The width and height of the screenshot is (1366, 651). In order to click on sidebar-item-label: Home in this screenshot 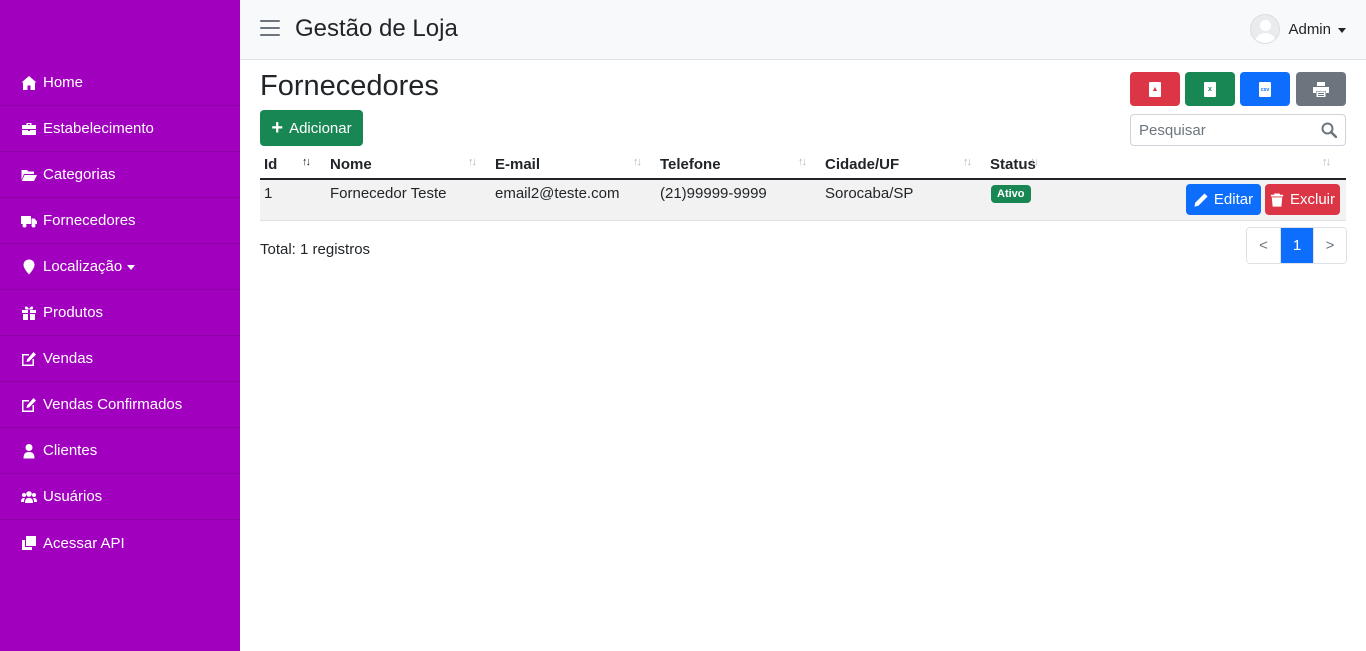, I will do `click(63, 82)`.